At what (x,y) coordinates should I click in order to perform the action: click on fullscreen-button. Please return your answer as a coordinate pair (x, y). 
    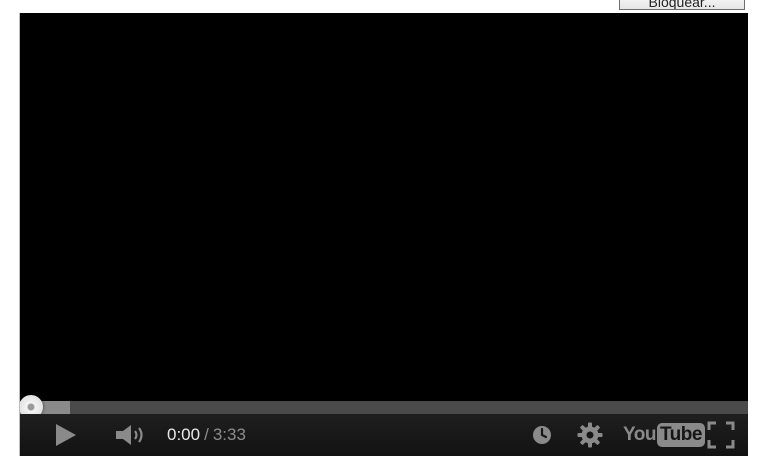
    Looking at the image, I should click on (721, 435).